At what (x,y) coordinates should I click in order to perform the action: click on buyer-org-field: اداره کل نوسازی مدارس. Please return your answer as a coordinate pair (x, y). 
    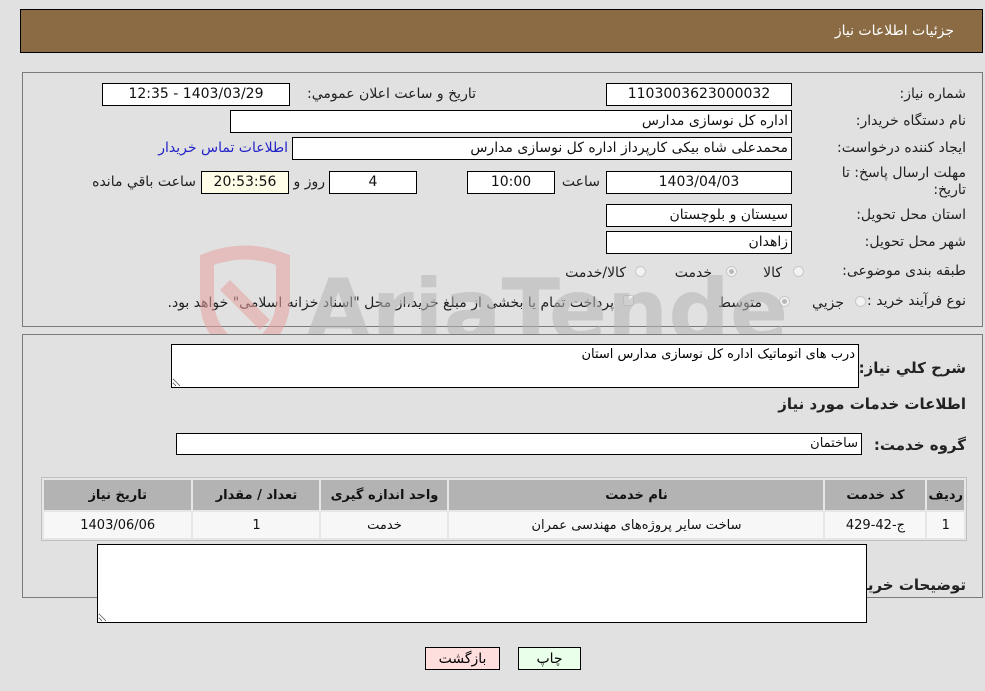
    Looking at the image, I should click on (511, 121).